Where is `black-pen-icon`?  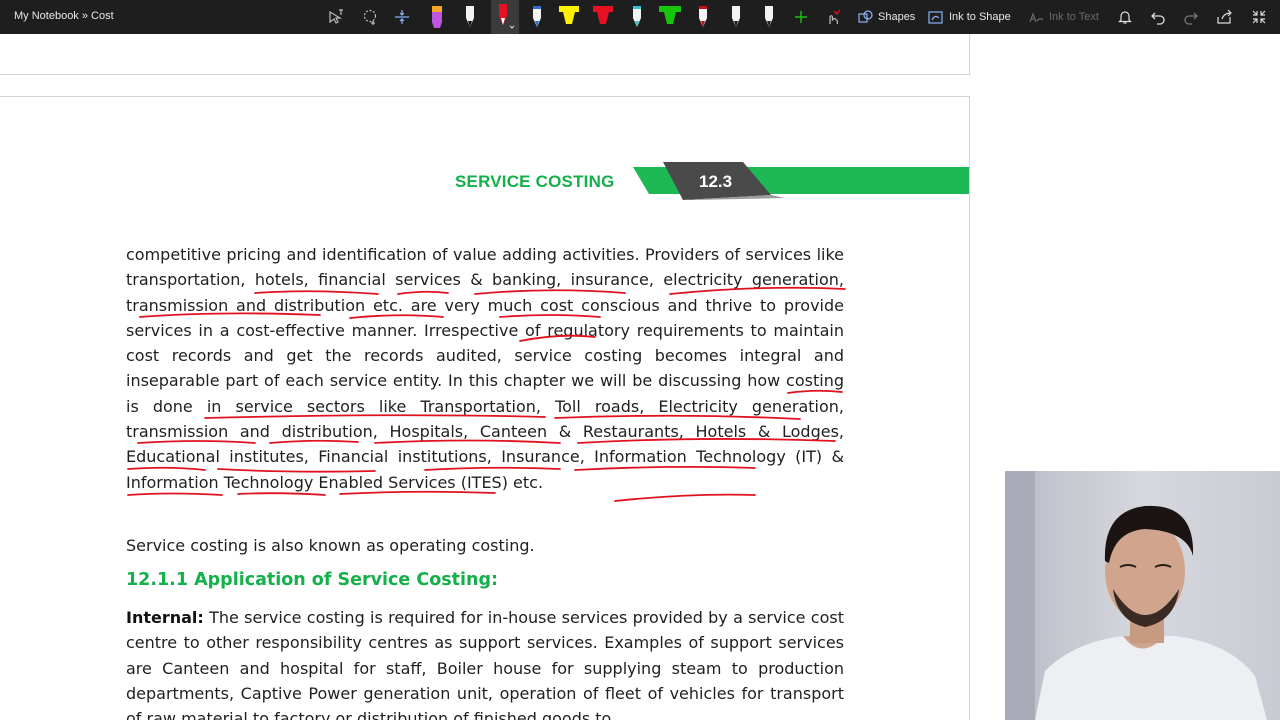
black-pen-icon is located at coordinates (470, 17).